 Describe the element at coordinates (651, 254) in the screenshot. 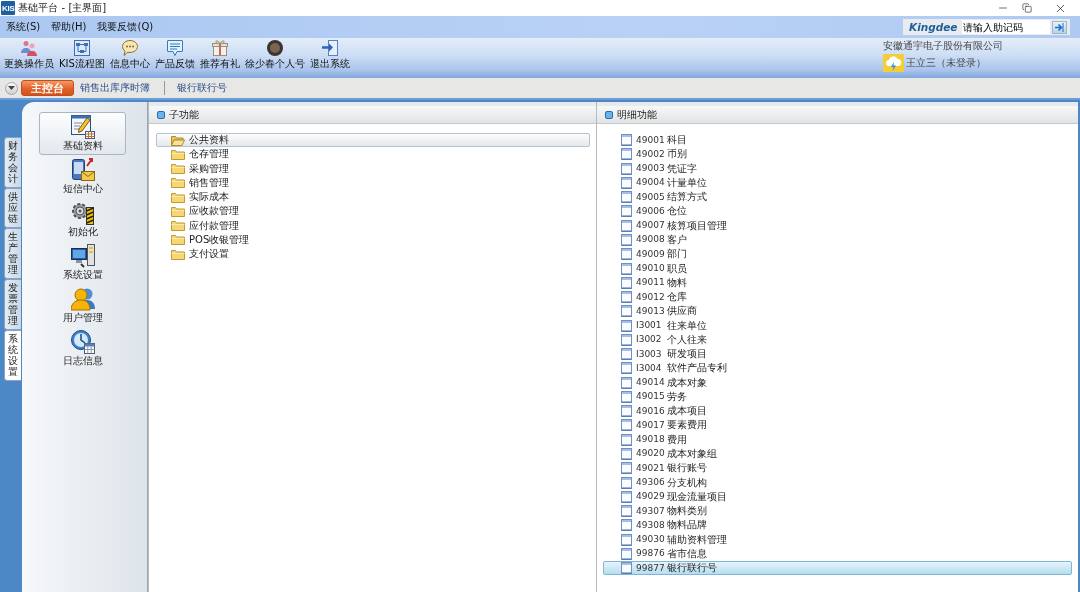

I see `item-code: 49009` at that location.